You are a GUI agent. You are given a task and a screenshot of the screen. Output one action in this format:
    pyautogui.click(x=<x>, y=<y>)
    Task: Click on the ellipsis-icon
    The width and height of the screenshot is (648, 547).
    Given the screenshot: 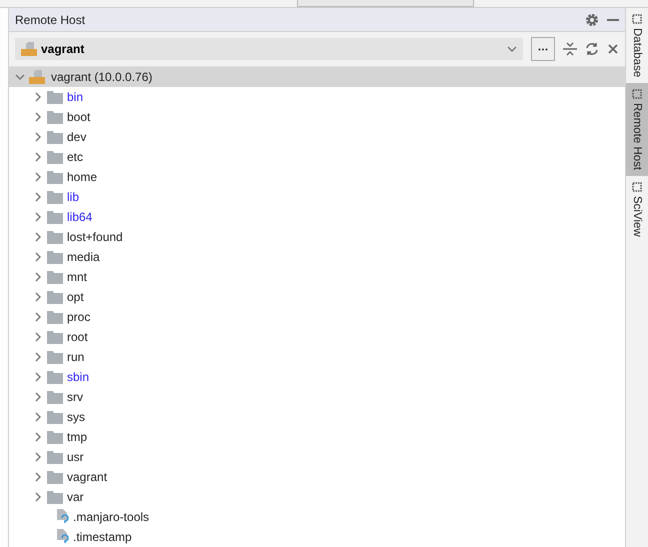 What is the action you would take?
    pyautogui.click(x=543, y=49)
    